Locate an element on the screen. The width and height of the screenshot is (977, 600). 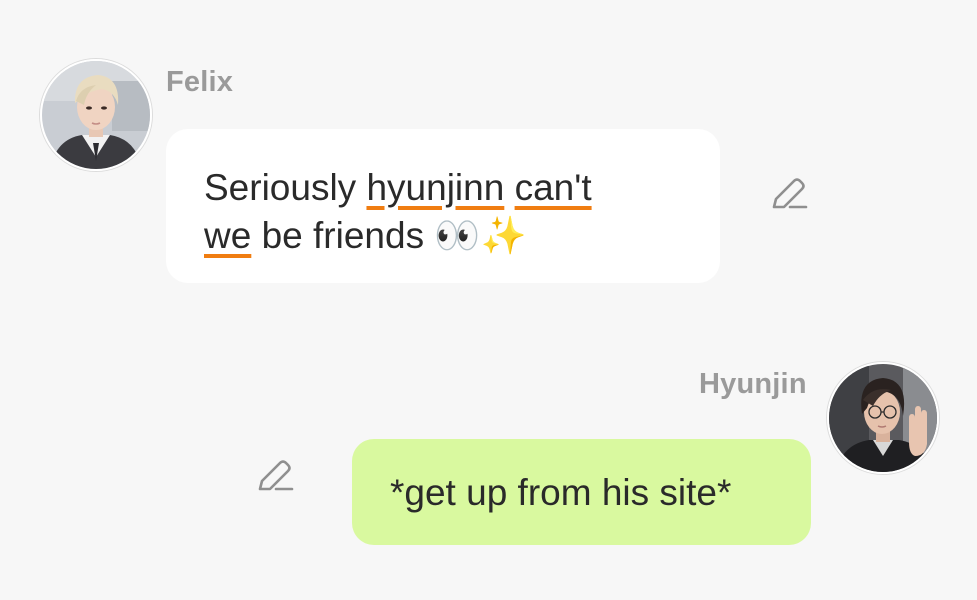
misspelled-word-cant: can't is located at coordinates (553, 187).